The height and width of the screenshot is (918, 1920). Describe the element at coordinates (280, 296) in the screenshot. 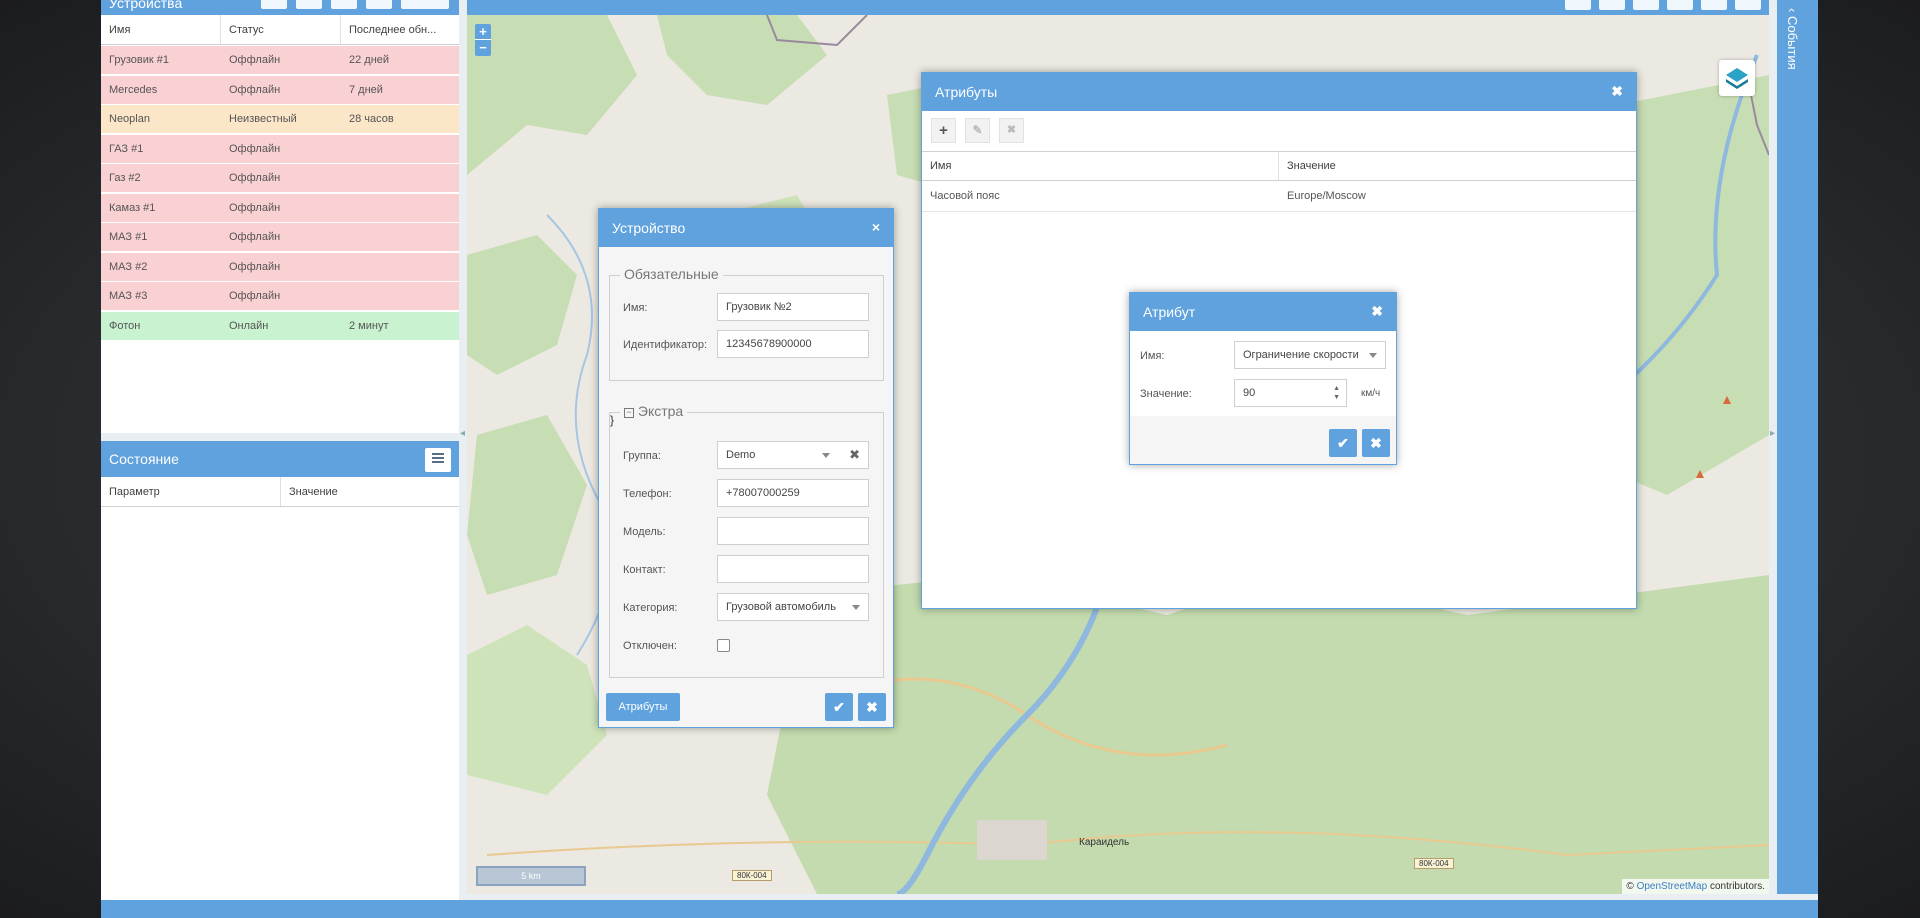

I see `device-row: МАЗ #3 Оффлайн` at that location.